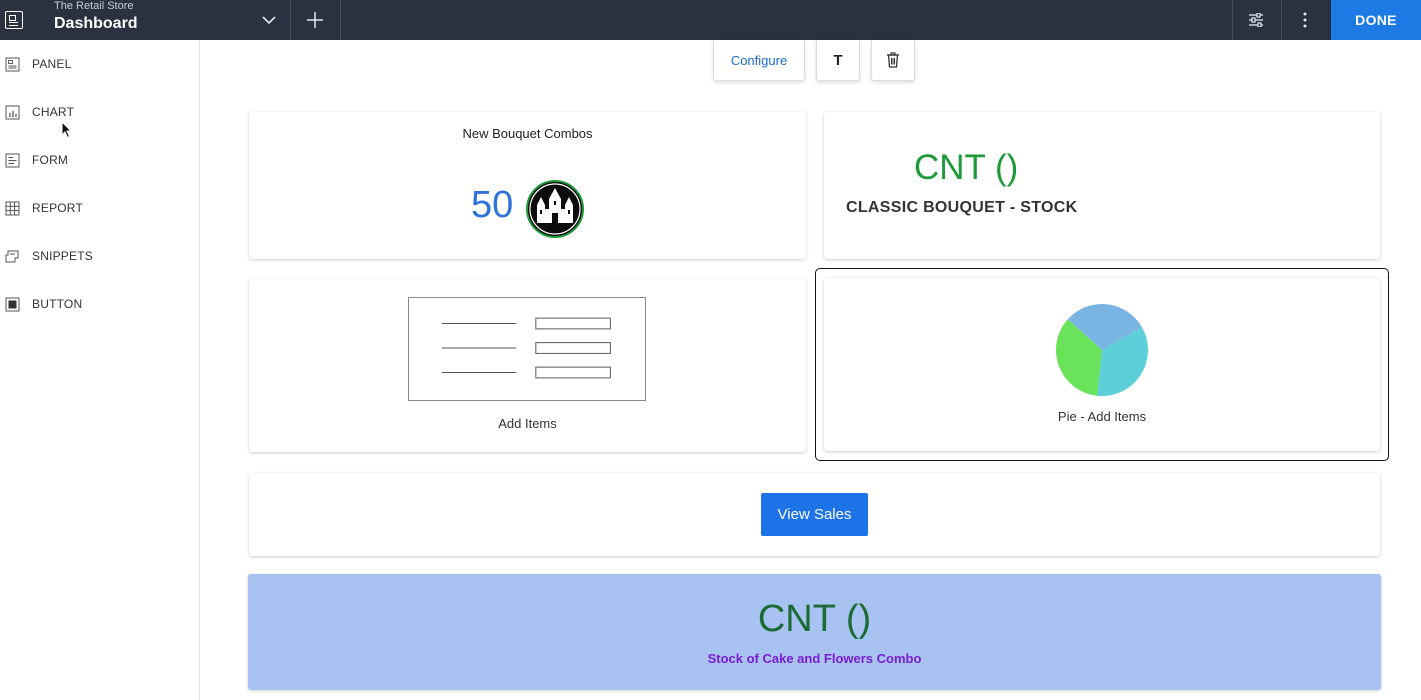 This screenshot has height=700, width=1421. I want to click on sidebar-item-label: BUTTON, so click(57, 304).